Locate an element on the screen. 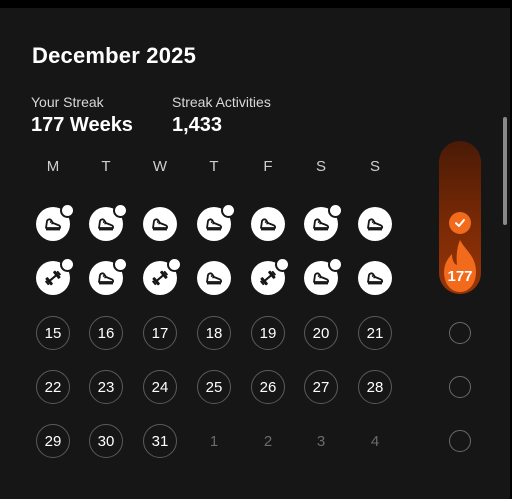 The height and width of the screenshot is (499, 512). day-number: 4 is located at coordinates (375, 441).